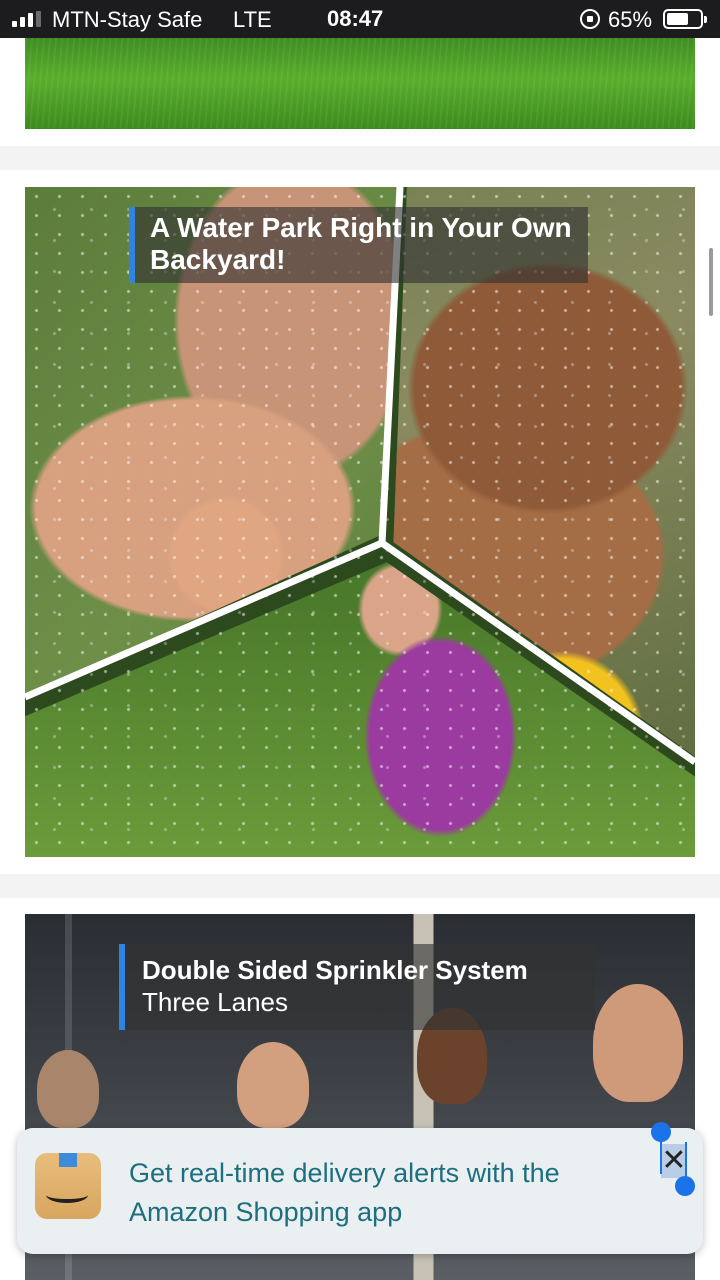 Image resolution: width=720 pixels, height=1280 pixels. I want to click on network-type: LTE, so click(252, 19).